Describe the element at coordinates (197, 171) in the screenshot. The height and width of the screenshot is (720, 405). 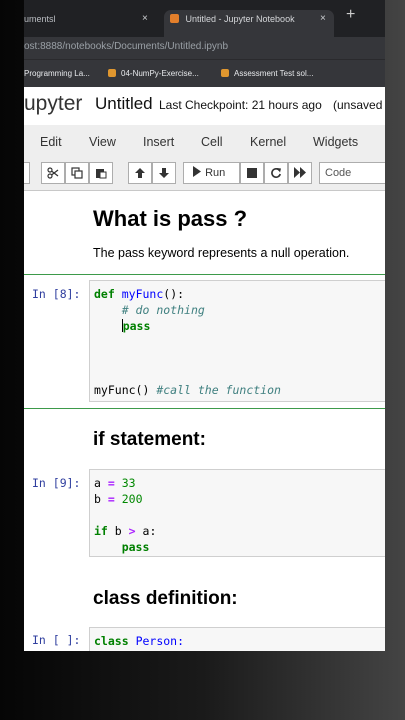
I see `play-icon` at that location.